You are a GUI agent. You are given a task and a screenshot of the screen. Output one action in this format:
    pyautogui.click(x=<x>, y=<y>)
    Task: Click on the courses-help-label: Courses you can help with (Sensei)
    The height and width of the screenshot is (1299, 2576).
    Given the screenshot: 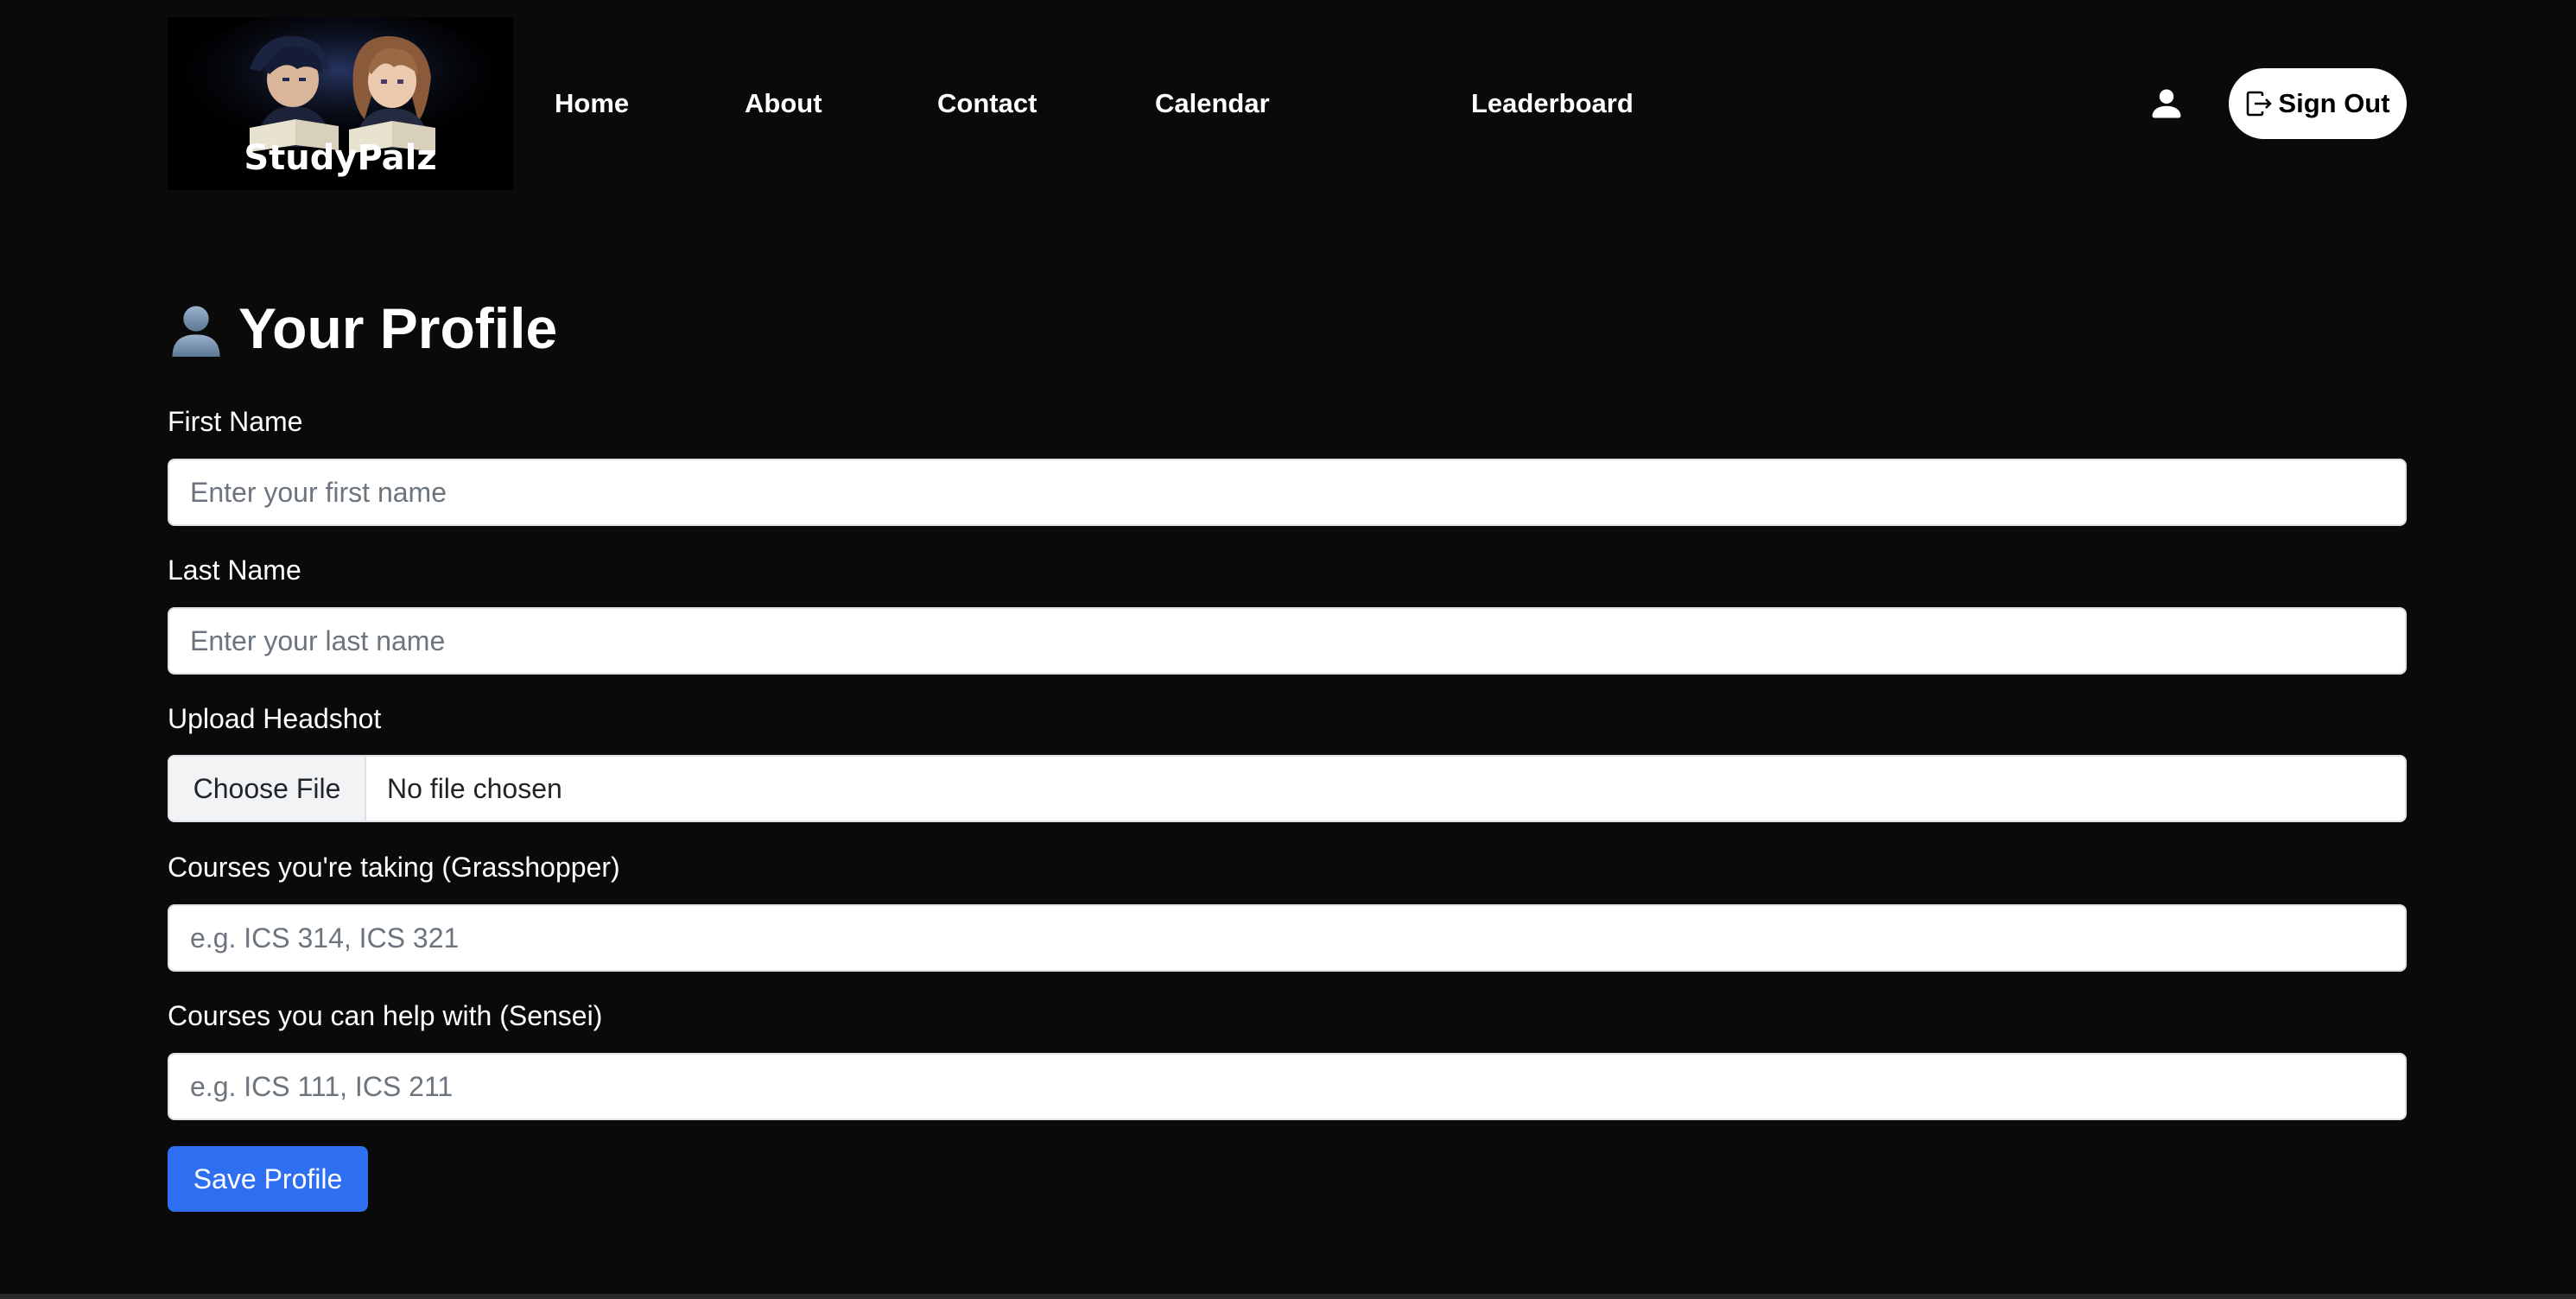 What is the action you would take?
    pyautogui.click(x=385, y=1015)
    